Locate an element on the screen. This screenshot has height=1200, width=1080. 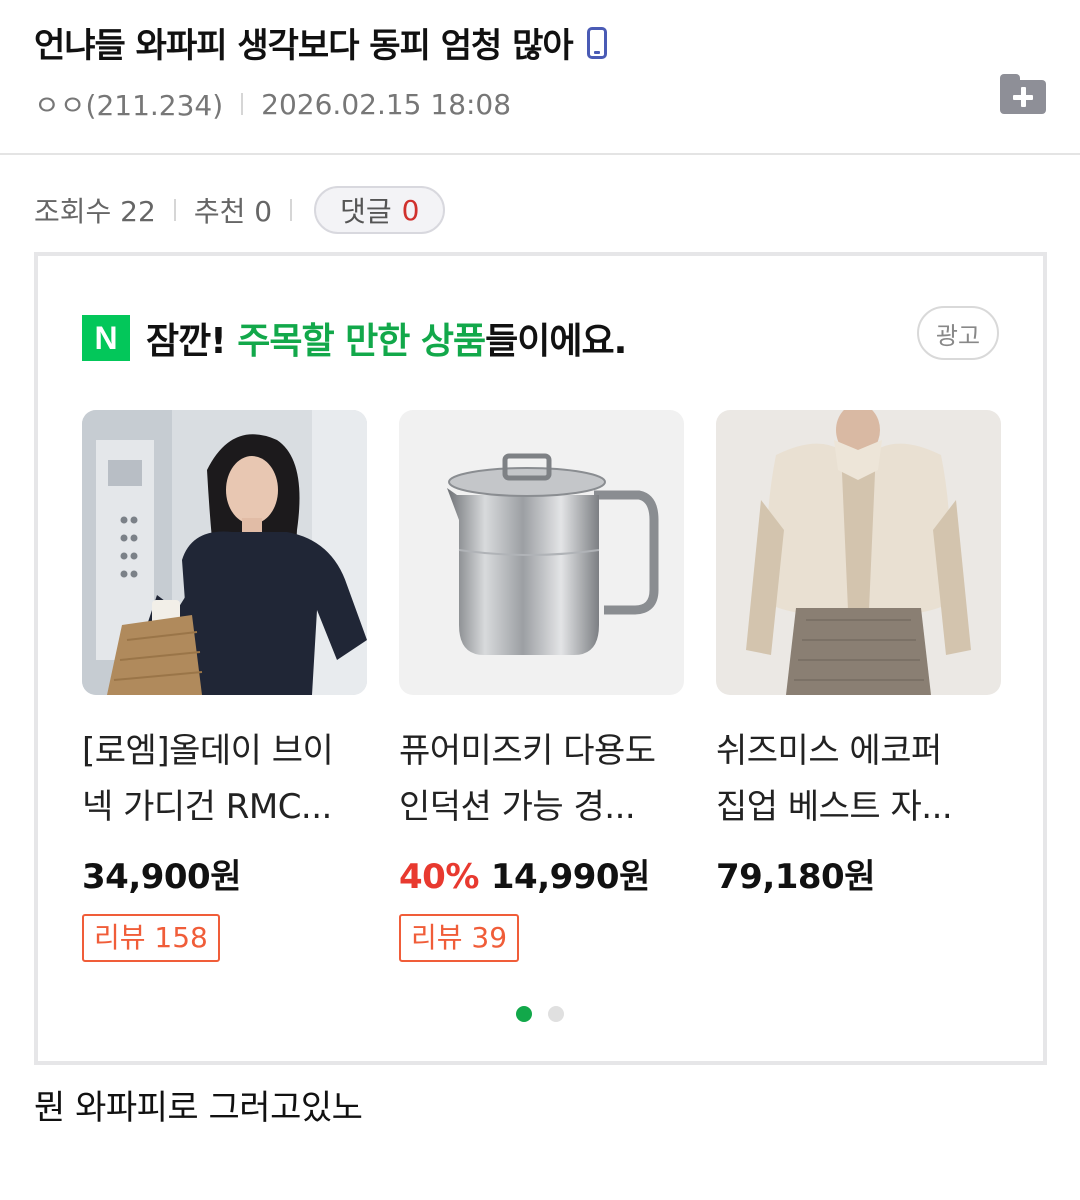
product-image-cardigan is located at coordinates (224, 552).